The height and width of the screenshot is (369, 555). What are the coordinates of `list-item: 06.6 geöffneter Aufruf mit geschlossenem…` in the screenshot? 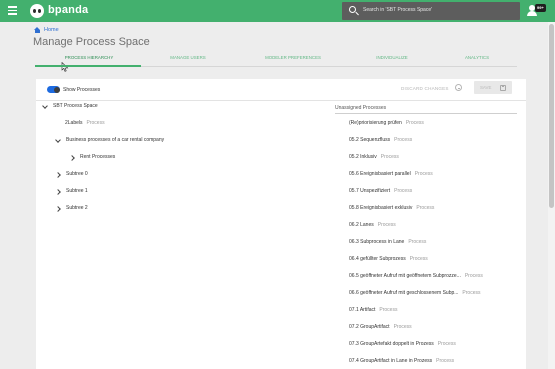 It's located at (414, 293).